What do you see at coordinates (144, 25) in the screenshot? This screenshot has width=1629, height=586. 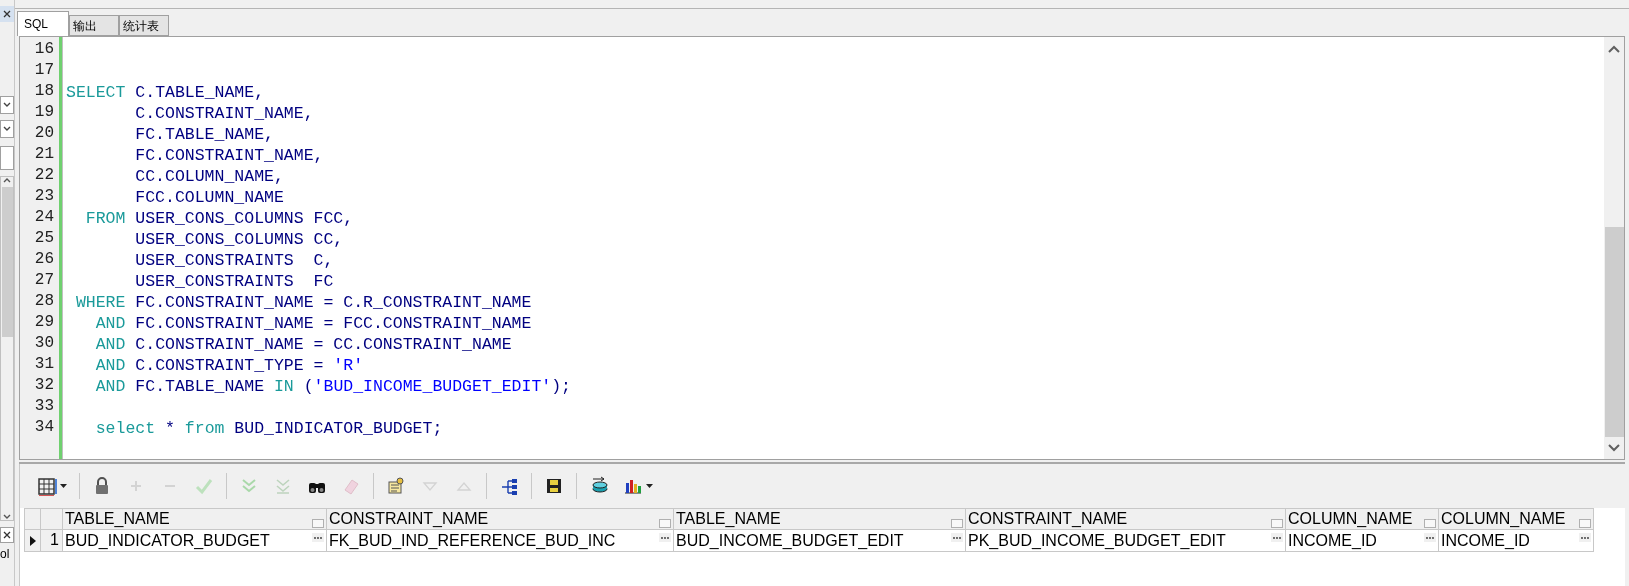 I see `tab: 统计表` at bounding box center [144, 25].